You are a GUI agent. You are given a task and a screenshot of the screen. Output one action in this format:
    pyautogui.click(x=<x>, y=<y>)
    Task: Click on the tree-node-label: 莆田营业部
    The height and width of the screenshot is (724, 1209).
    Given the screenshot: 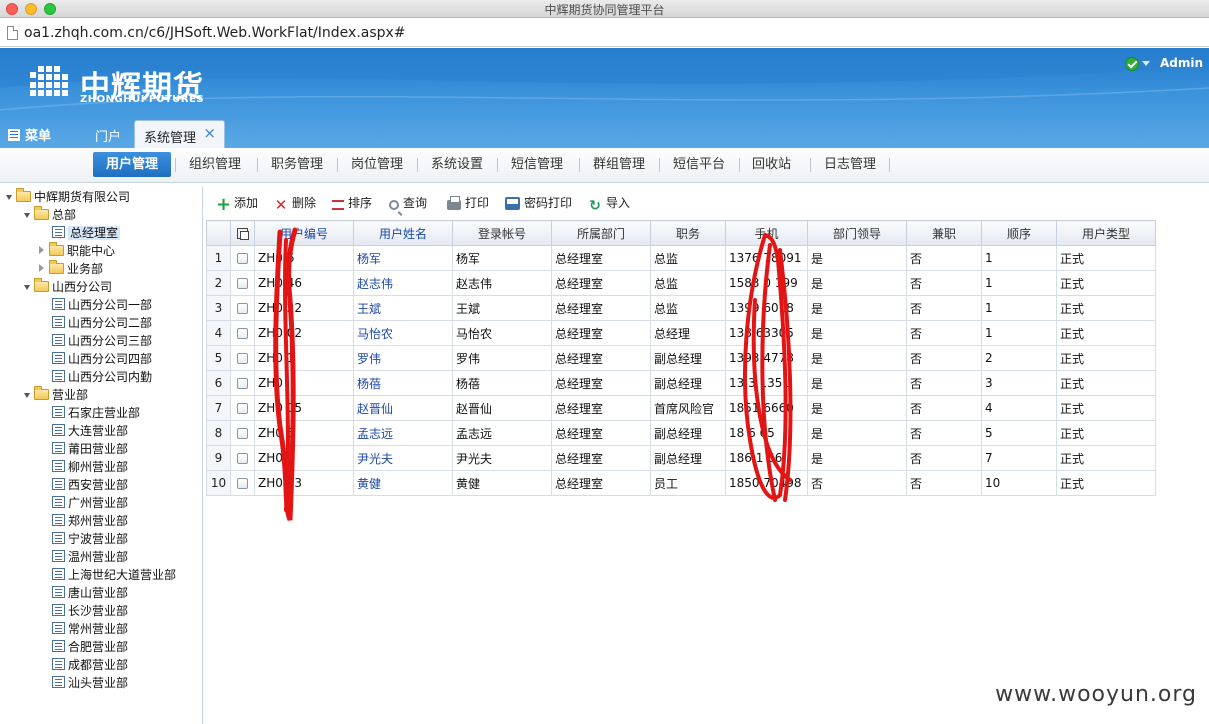 What is the action you would take?
    pyautogui.click(x=98, y=449)
    